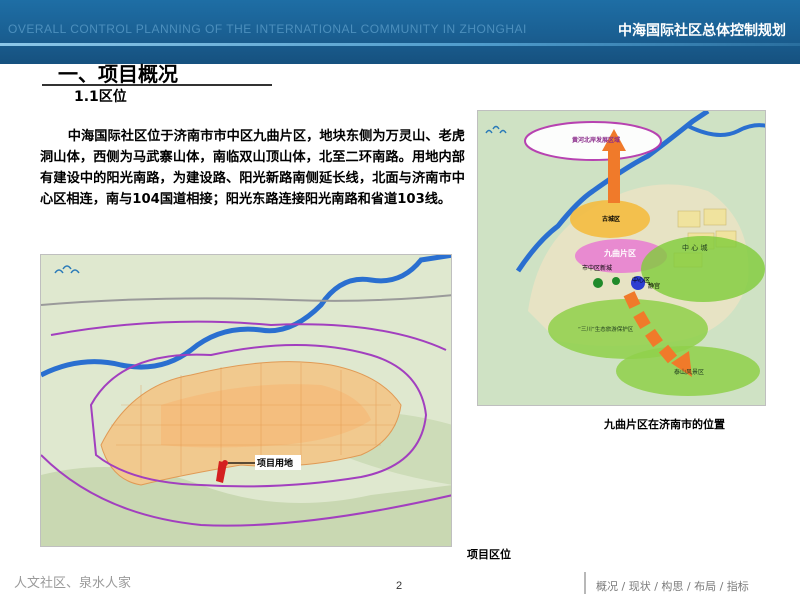  What do you see at coordinates (275, 464) in the screenshot?
I see `project-site-label: 项目用地` at bounding box center [275, 464].